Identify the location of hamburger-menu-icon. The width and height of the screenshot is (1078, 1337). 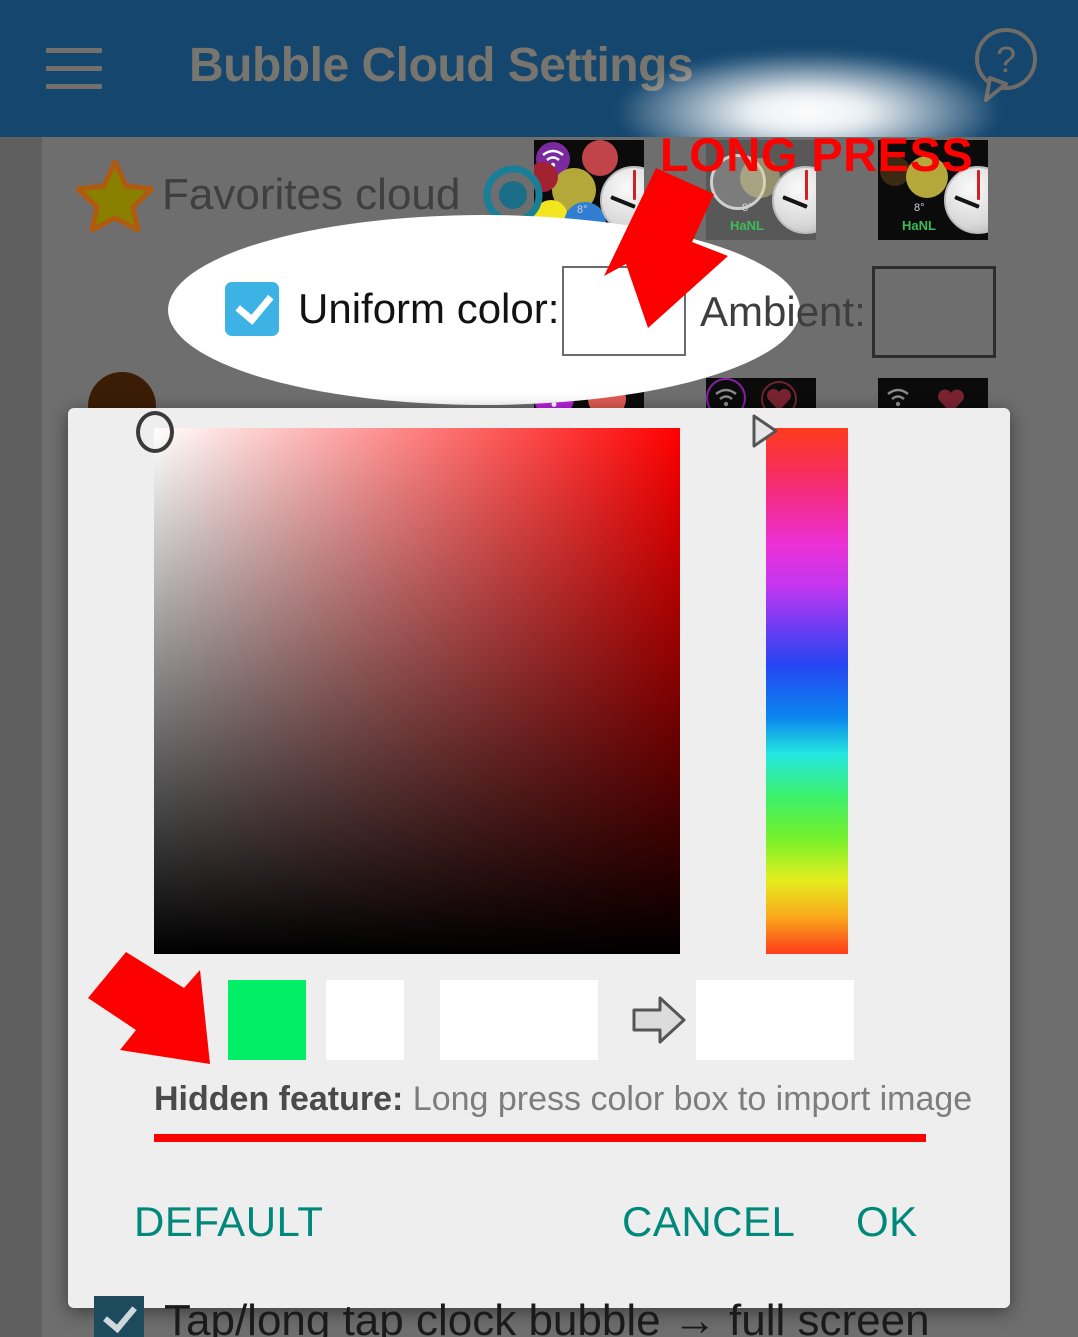
(74, 69).